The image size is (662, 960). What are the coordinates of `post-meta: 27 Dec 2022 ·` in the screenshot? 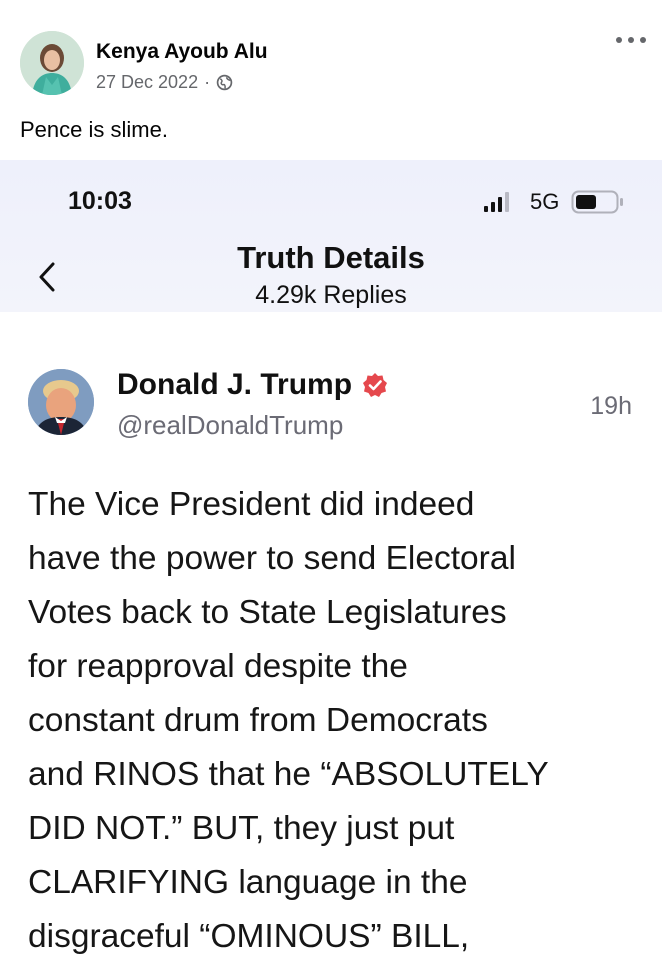 It's located at (164, 82).